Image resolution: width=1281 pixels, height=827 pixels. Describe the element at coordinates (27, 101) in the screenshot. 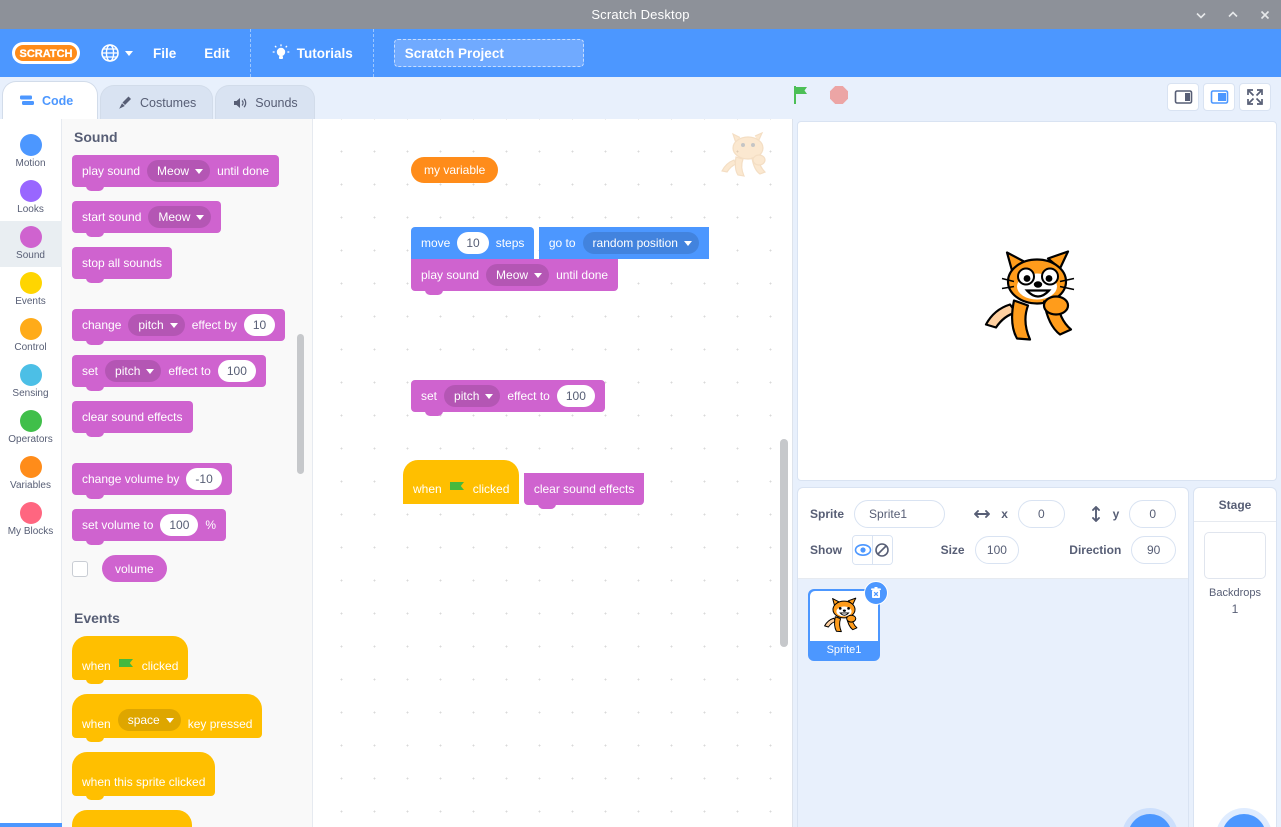

I see `code-blocks-icon` at that location.